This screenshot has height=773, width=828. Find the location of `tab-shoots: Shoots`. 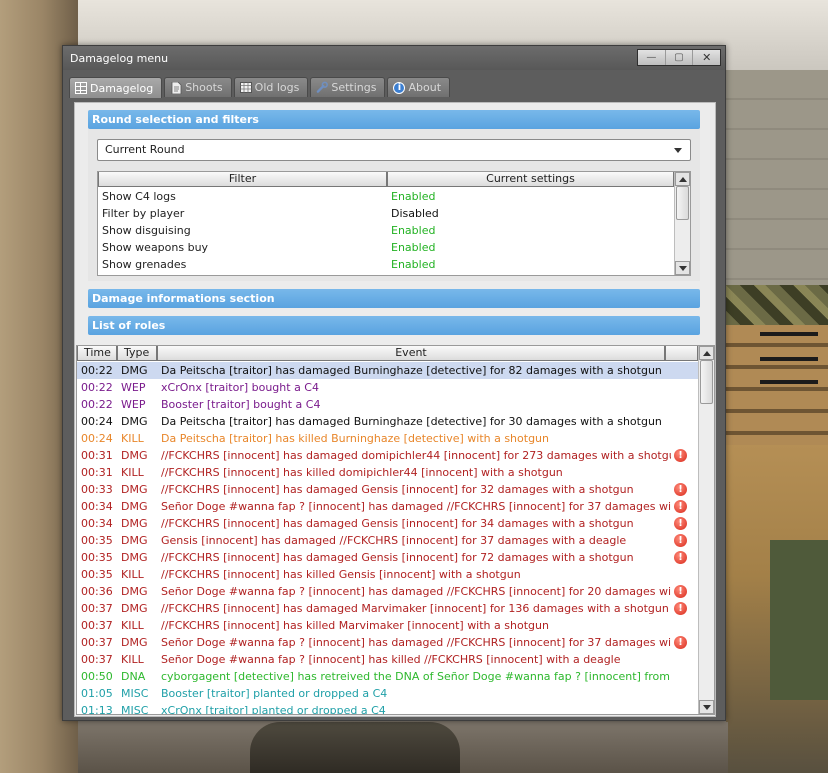

tab-shoots: Shoots is located at coordinates (198, 87).